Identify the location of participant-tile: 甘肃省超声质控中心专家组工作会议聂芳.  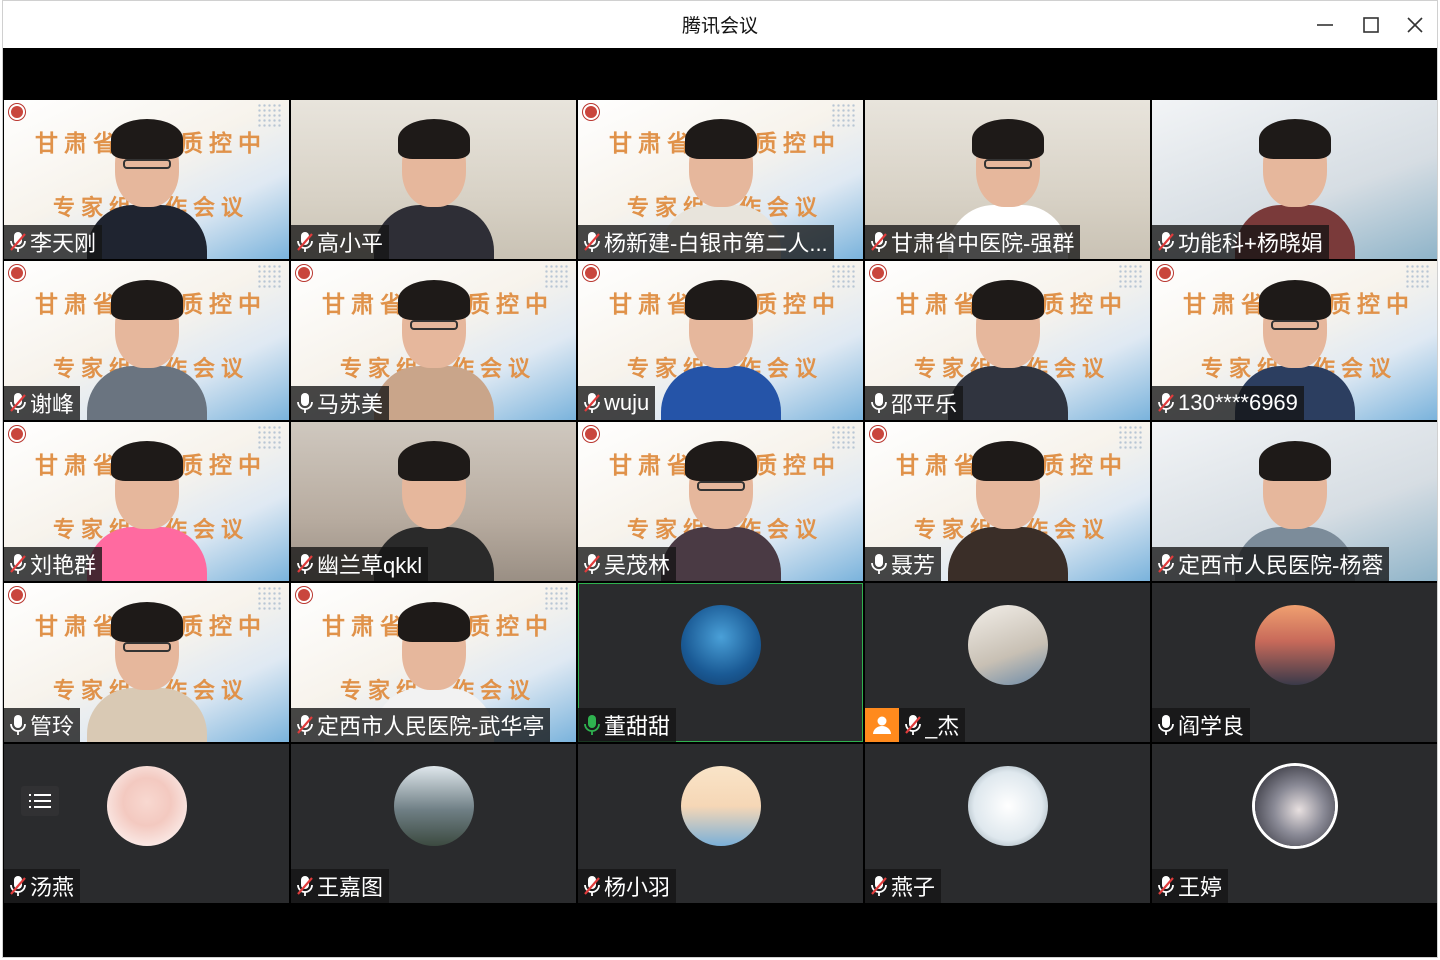
(1007, 501).